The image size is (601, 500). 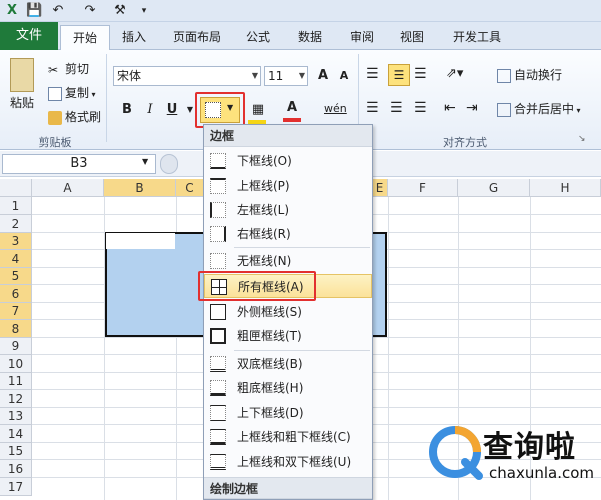 I want to click on highlight-box, so click(x=257, y=286).